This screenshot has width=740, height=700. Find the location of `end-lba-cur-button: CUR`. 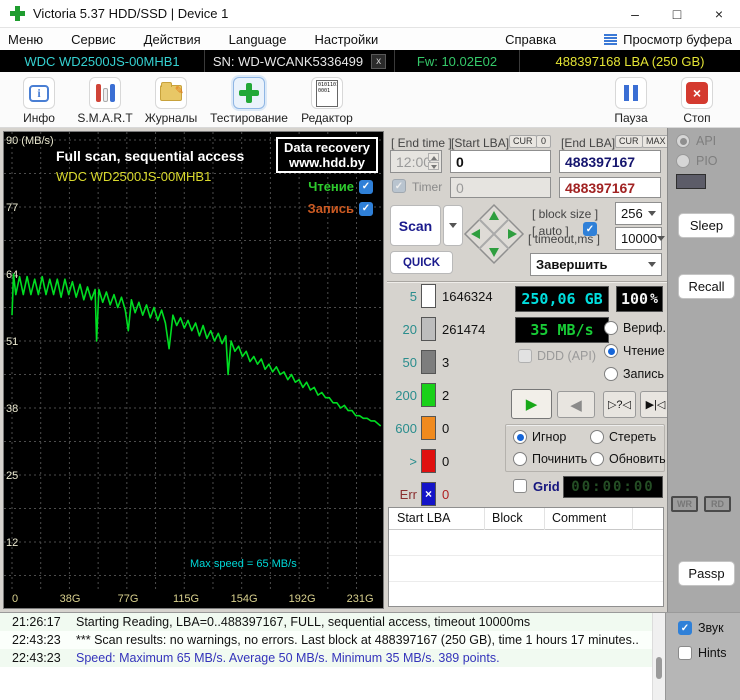

end-lba-cur-button: CUR is located at coordinates (629, 141).